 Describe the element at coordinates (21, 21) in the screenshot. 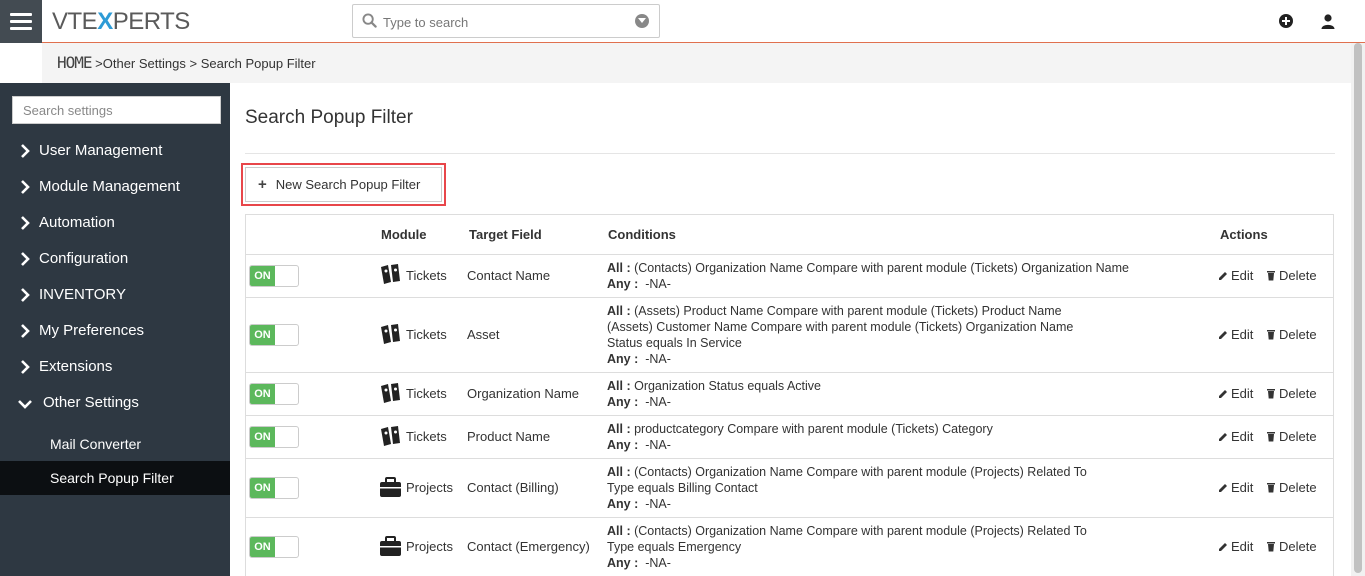

I see `menu-toggle-button` at that location.